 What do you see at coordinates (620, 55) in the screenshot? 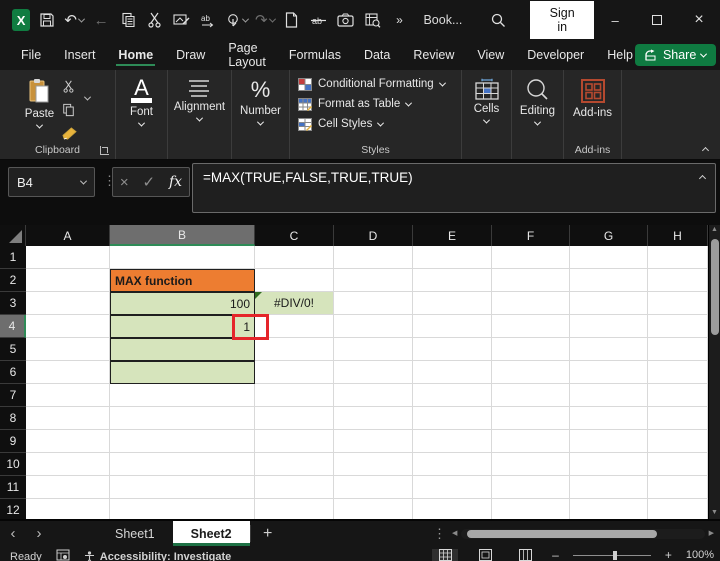
I see `tab-help: Help` at bounding box center [620, 55].